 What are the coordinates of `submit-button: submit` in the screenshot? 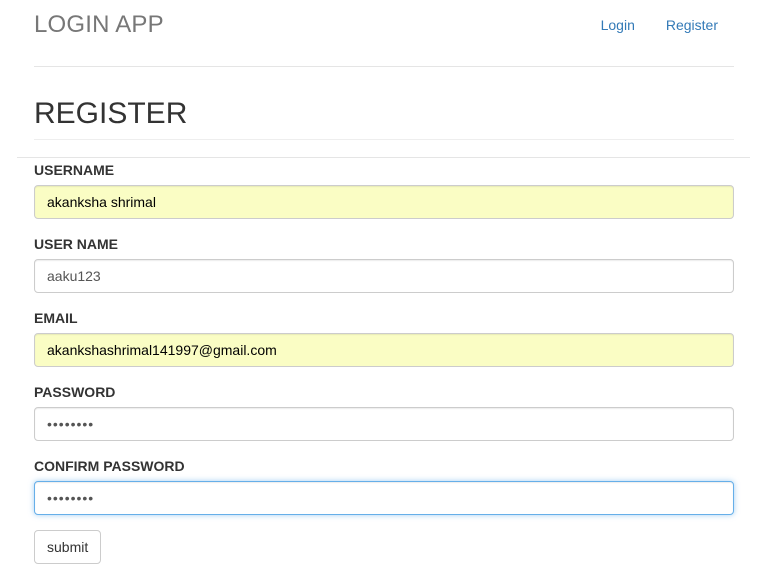 It's located at (68, 547).